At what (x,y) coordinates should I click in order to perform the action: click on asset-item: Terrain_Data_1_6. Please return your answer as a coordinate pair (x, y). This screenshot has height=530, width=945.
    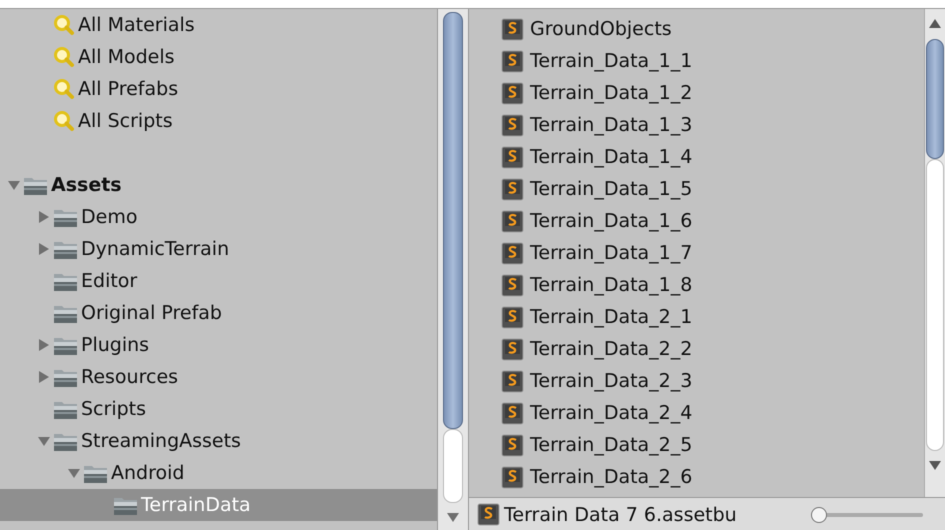
    Looking at the image, I should click on (611, 221).